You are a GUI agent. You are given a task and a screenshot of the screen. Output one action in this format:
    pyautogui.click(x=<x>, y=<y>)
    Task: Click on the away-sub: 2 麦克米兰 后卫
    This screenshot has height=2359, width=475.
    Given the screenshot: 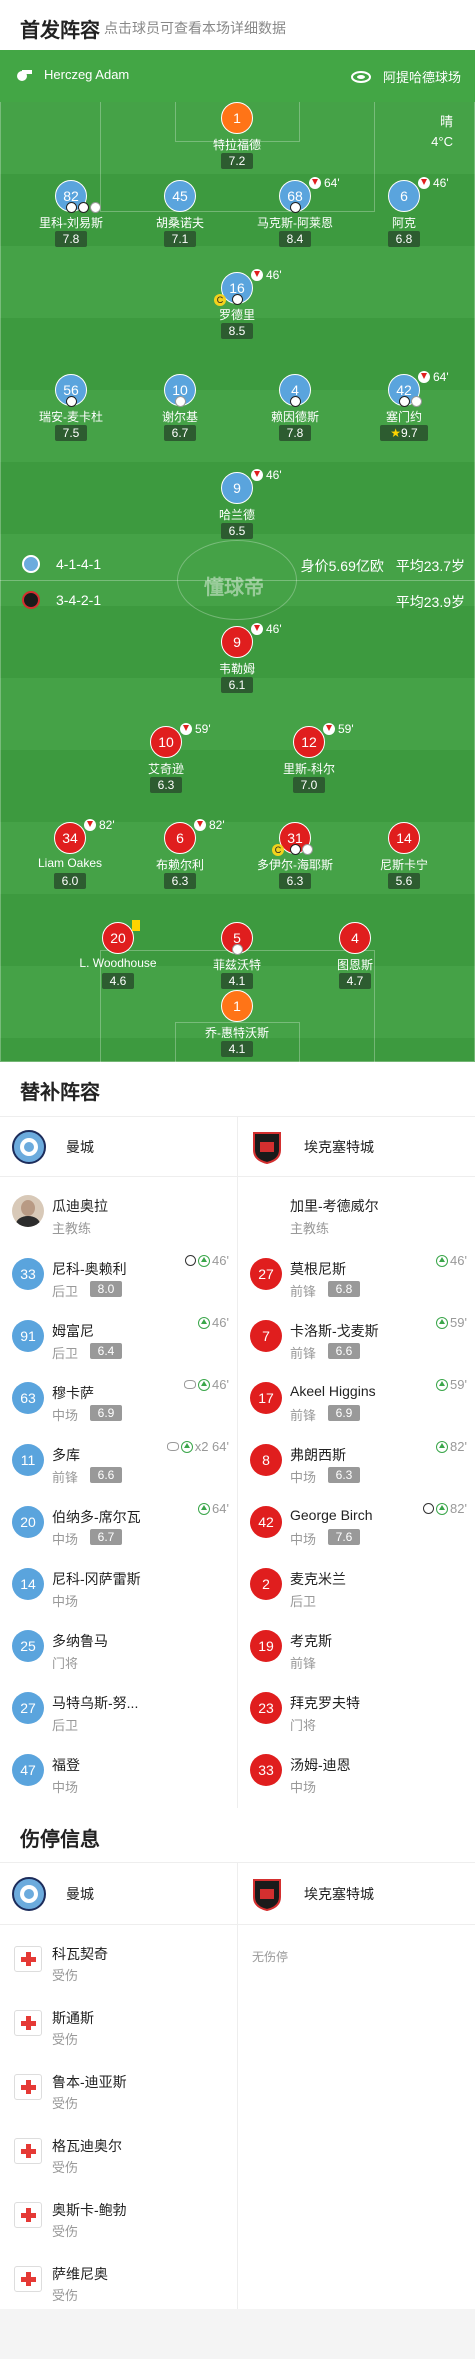 What is the action you would take?
    pyautogui.click(x=356, y=1584)
    